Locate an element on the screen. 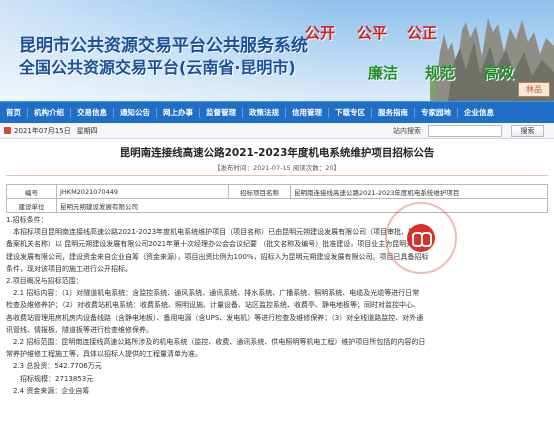 This screenshot has width=554, height=427. slogan-gaoxiao: 高效 is located at coordinates (499, 73).